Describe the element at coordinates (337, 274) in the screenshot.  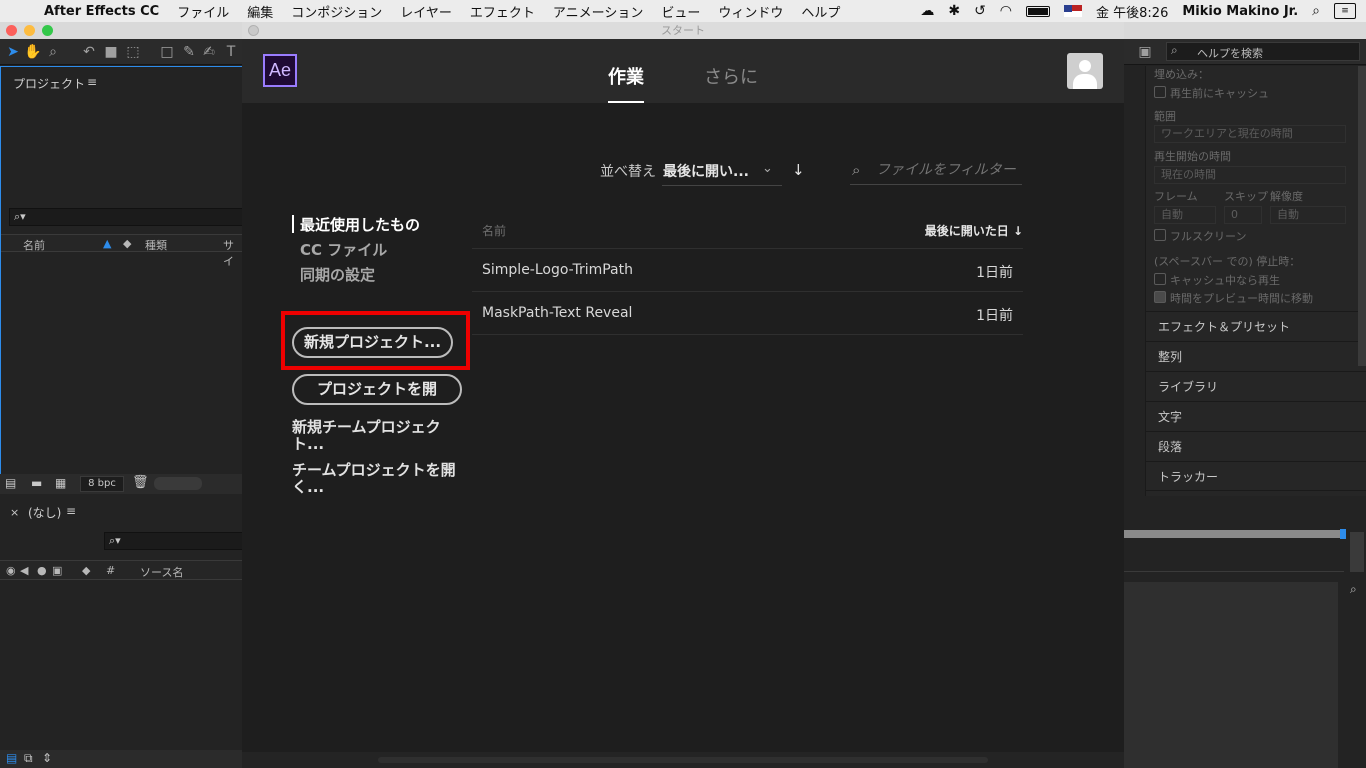
I see `nav-sync-settings: 同期の設定` at that location.